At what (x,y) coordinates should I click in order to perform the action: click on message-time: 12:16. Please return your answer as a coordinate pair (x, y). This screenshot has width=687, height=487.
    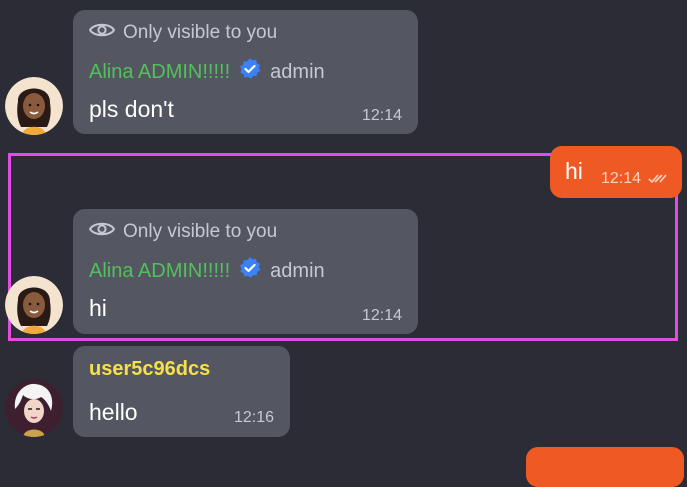
    Looking at the image, I should click on (253, 417).